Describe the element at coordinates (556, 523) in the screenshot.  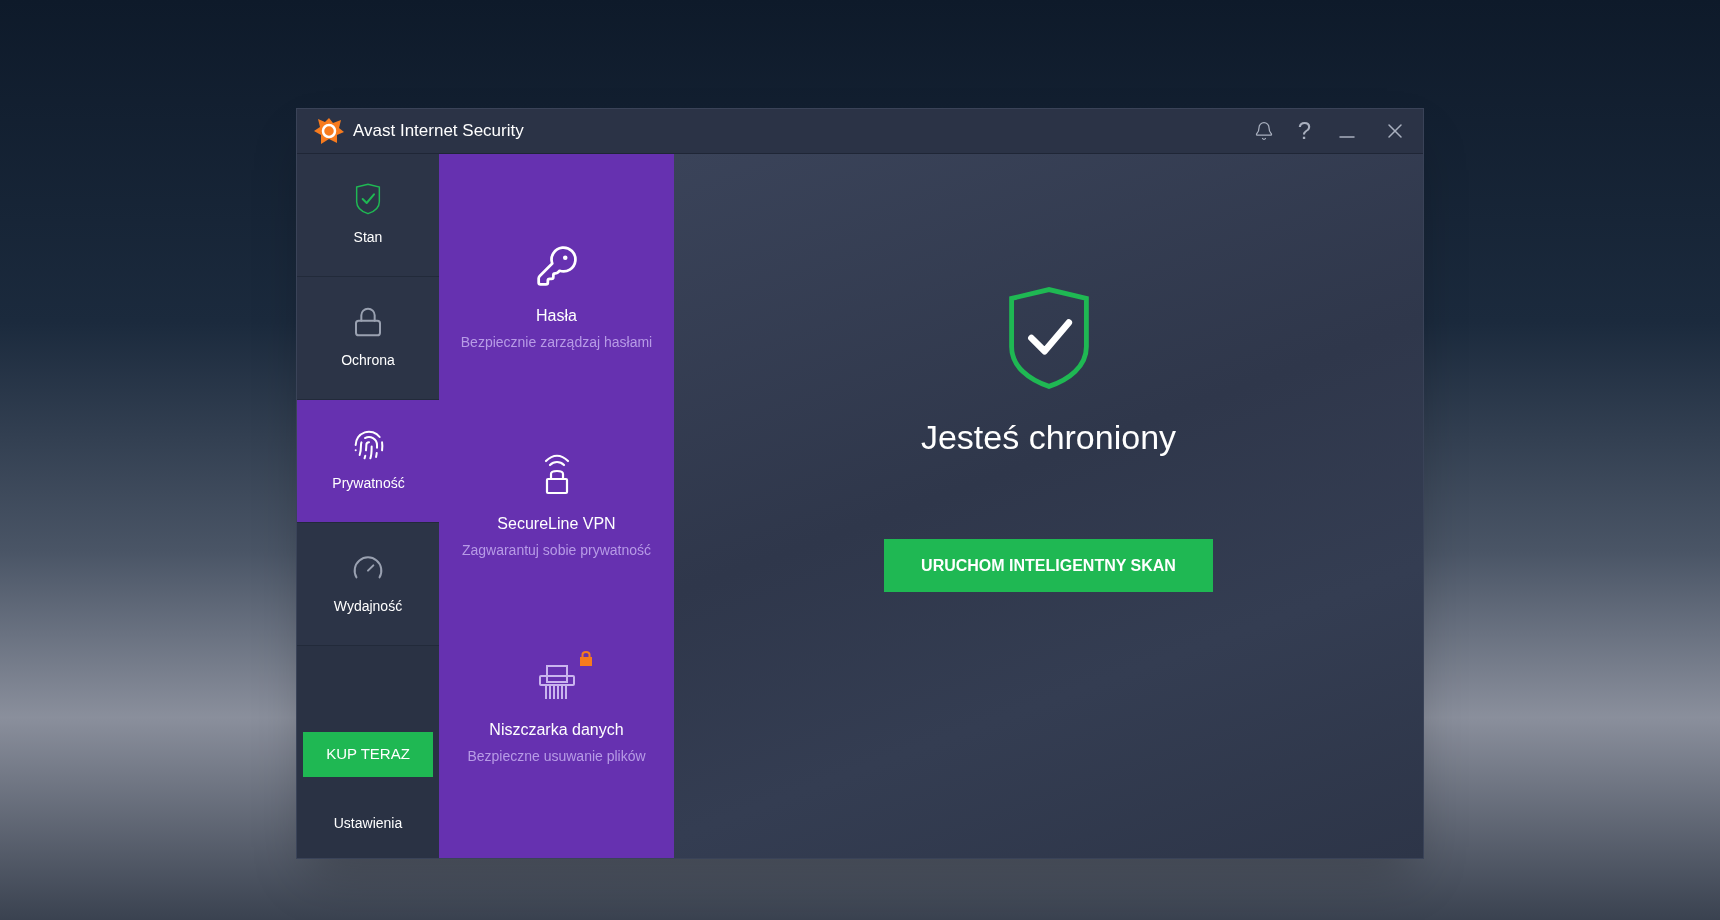
I see `feature-title: SecureLine VPN` at that location.